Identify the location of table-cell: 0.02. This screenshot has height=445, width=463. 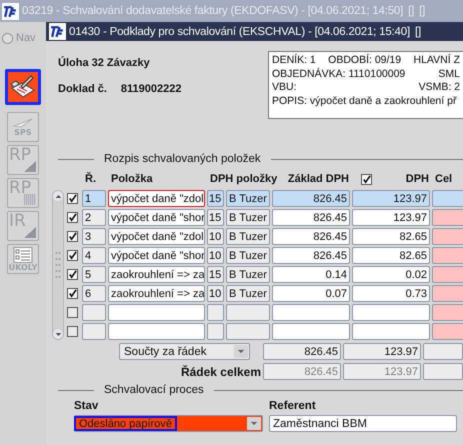
(391, 274).